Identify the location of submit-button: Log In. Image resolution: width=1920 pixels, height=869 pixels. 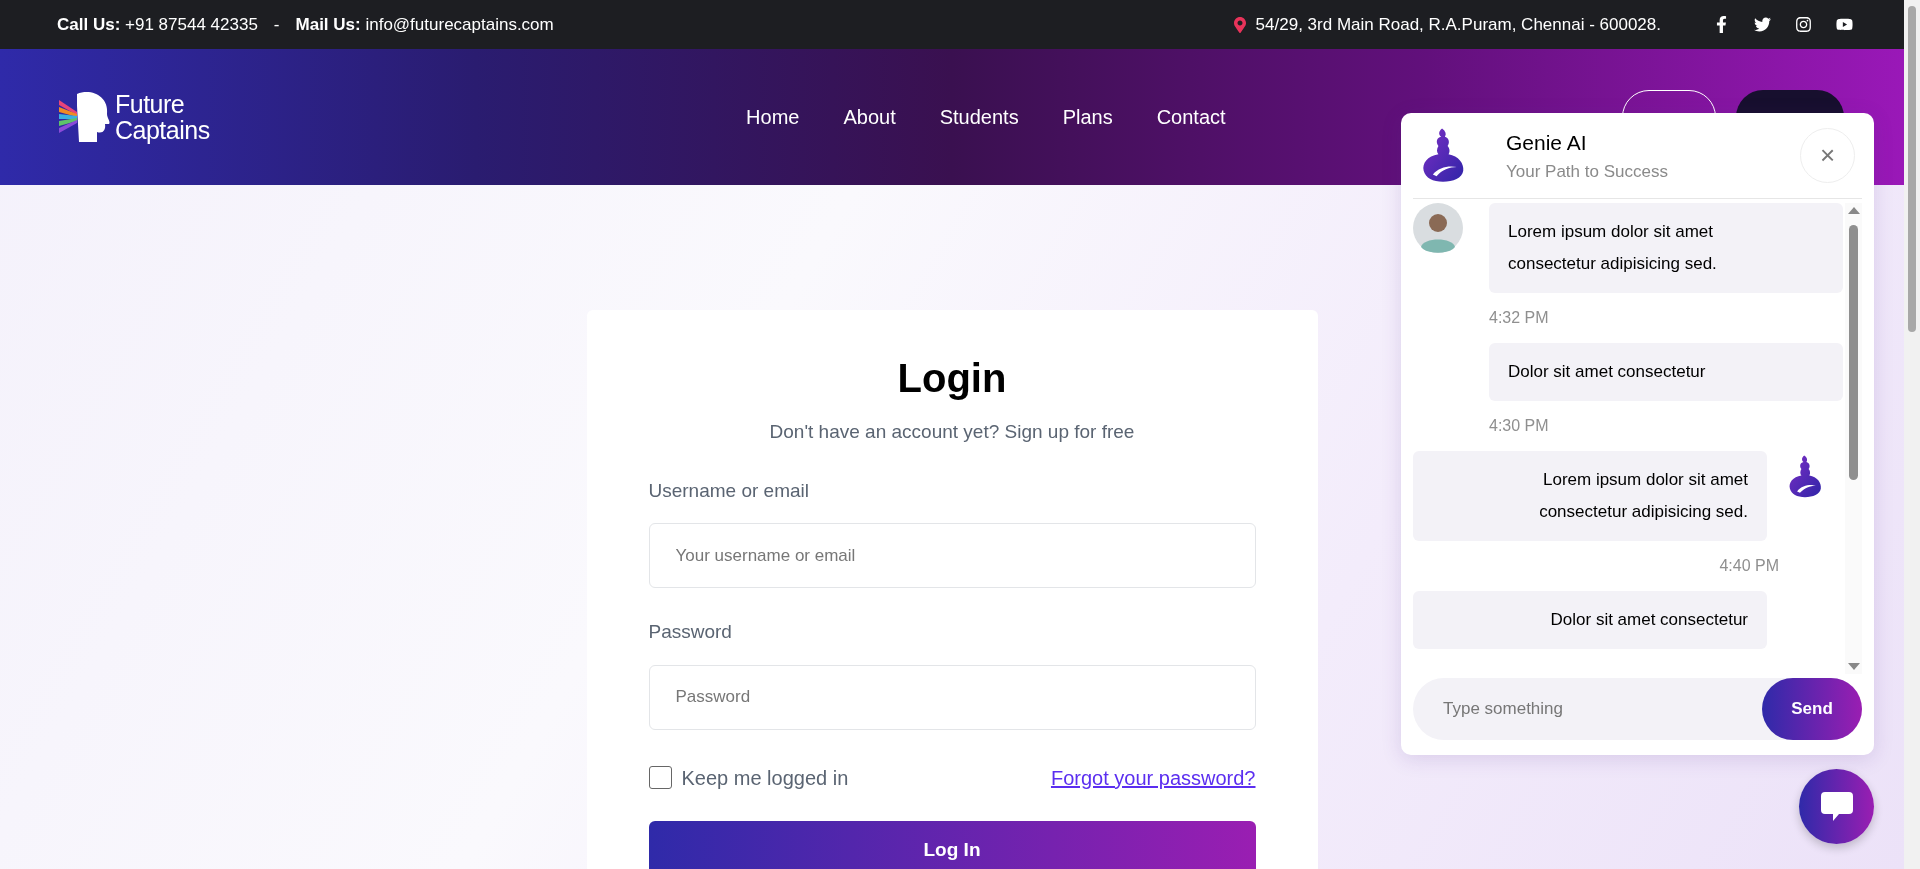
(952, 844).